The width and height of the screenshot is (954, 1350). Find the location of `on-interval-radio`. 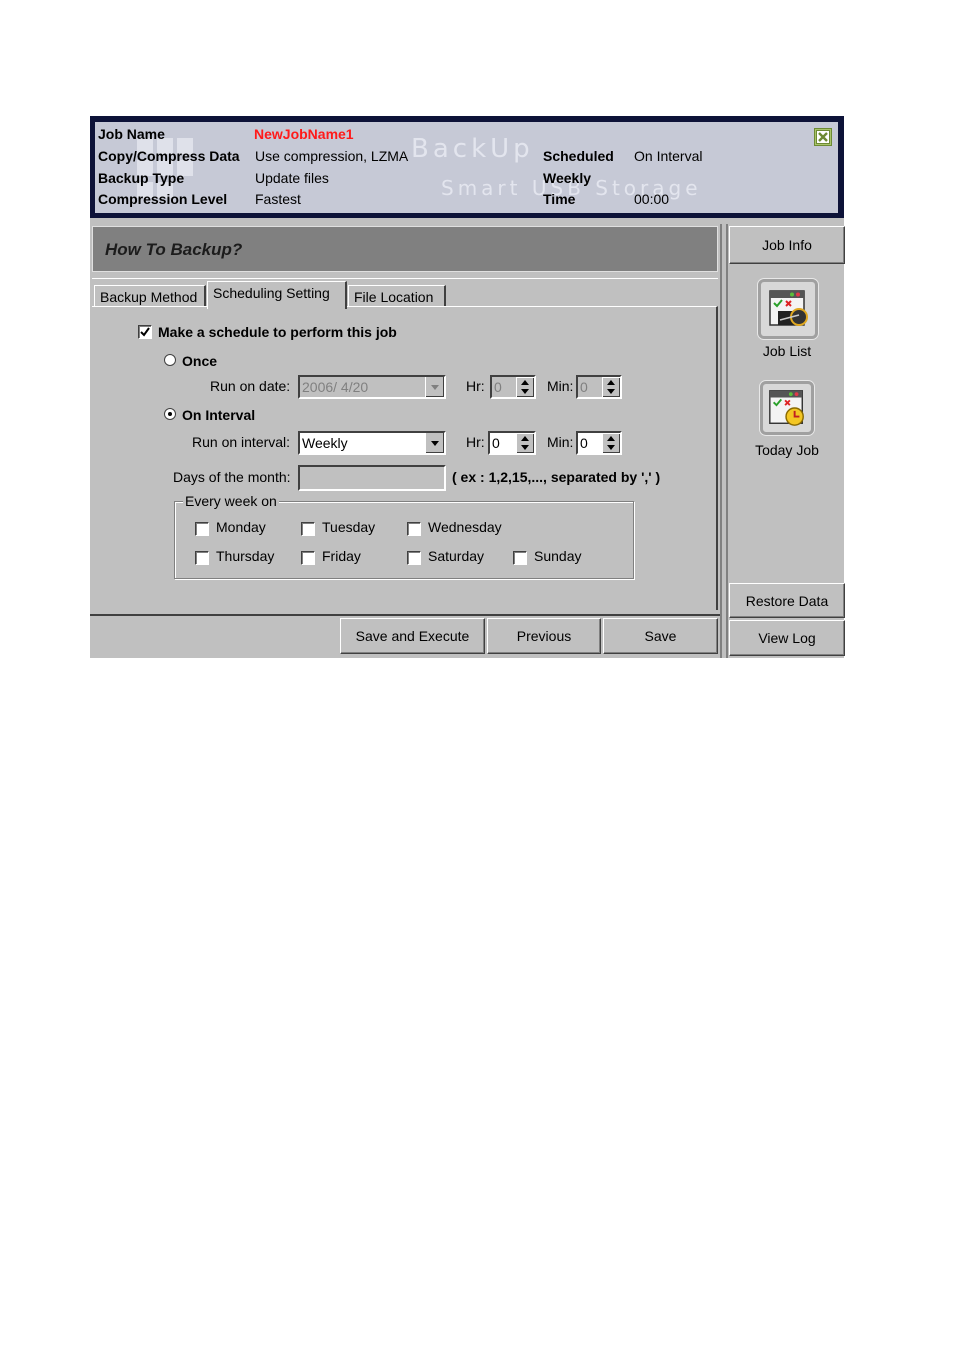

on-interval-radio is located at coordinates (170, 414).